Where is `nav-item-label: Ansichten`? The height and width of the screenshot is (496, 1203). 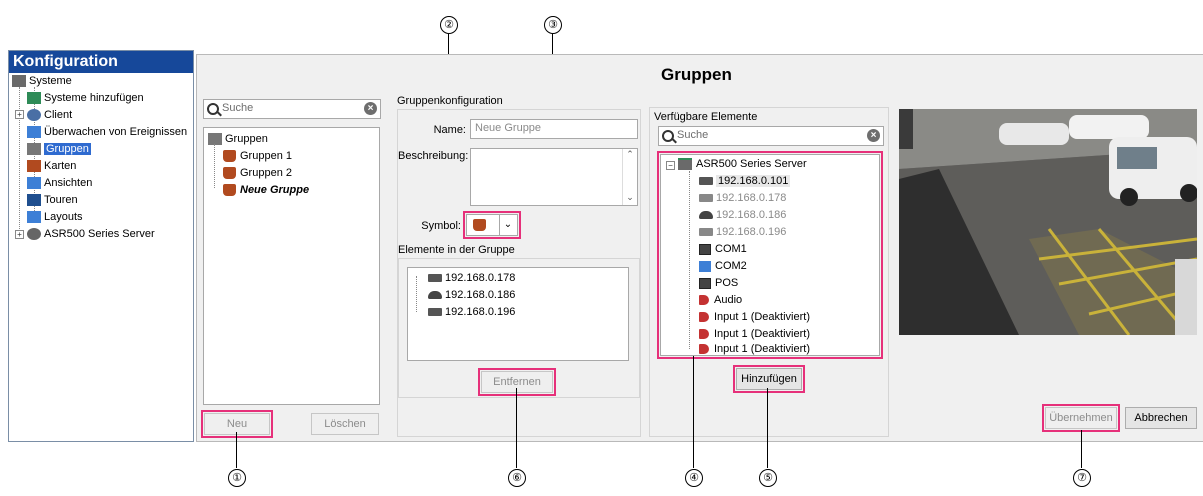 nav-item-label: Ansichten is located at coordinates (68, 183).